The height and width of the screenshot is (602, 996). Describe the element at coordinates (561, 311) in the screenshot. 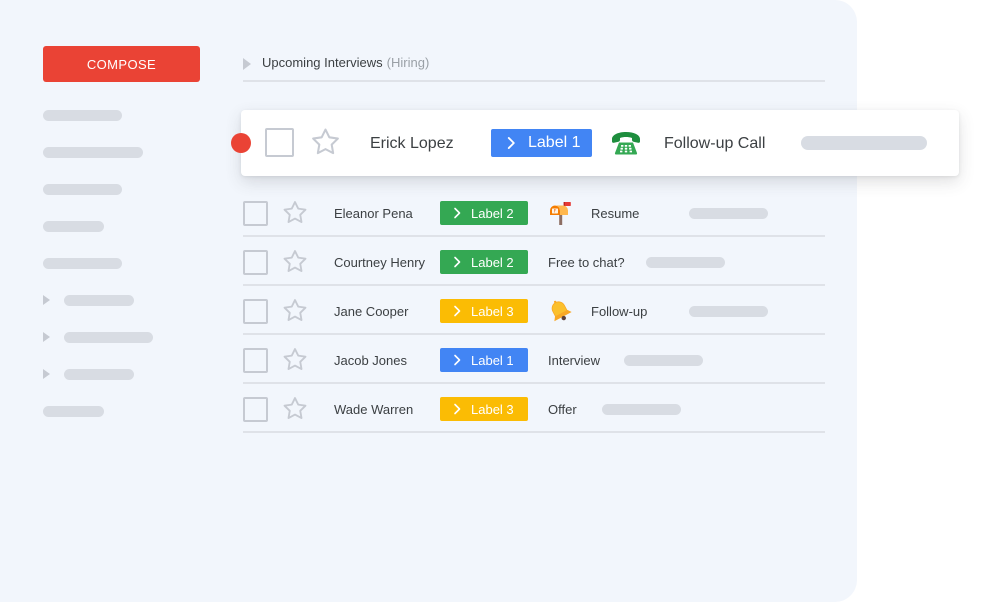

I see `bell-icon` at that location.